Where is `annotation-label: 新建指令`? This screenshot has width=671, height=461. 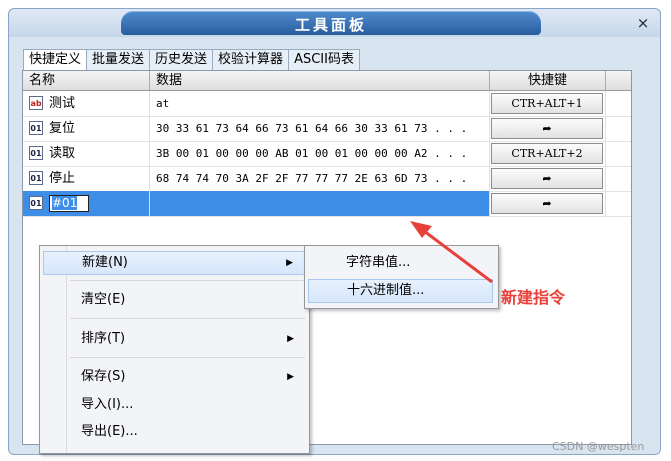 annotation-label: 新建指令 is located at coordinates (533, 297).